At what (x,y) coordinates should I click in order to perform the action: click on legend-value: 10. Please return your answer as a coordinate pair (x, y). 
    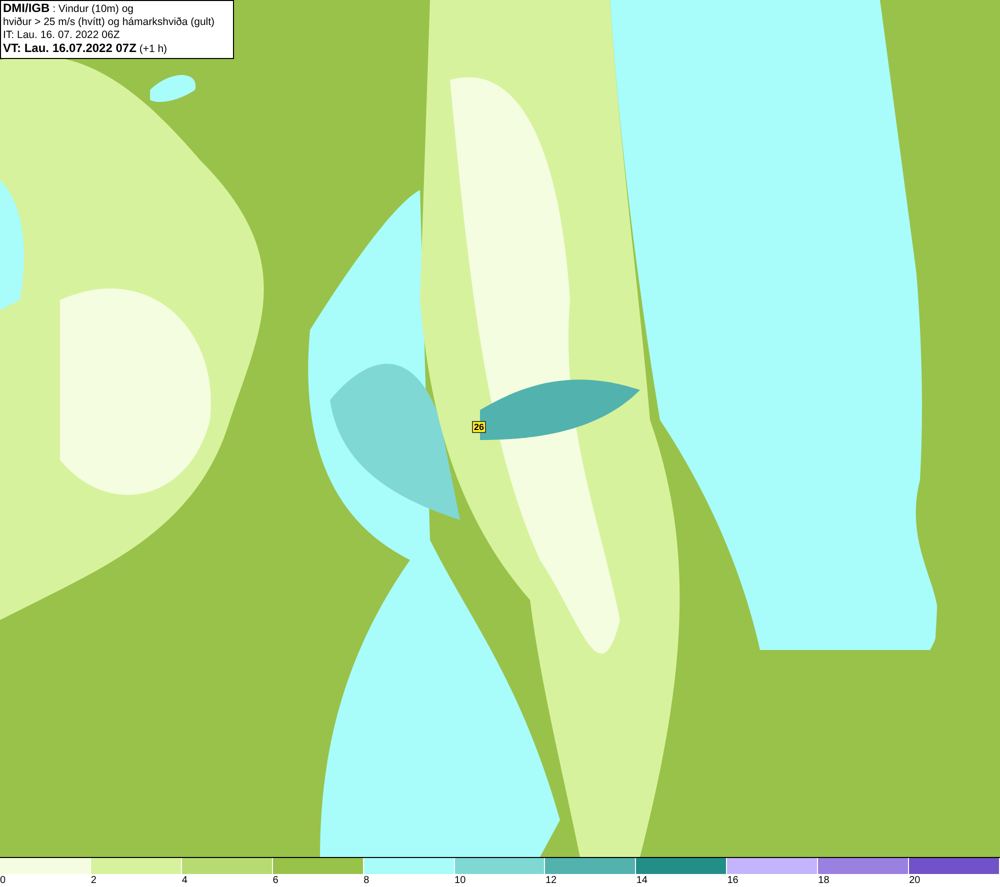
    Looking at the image, I should click on (460, 880).